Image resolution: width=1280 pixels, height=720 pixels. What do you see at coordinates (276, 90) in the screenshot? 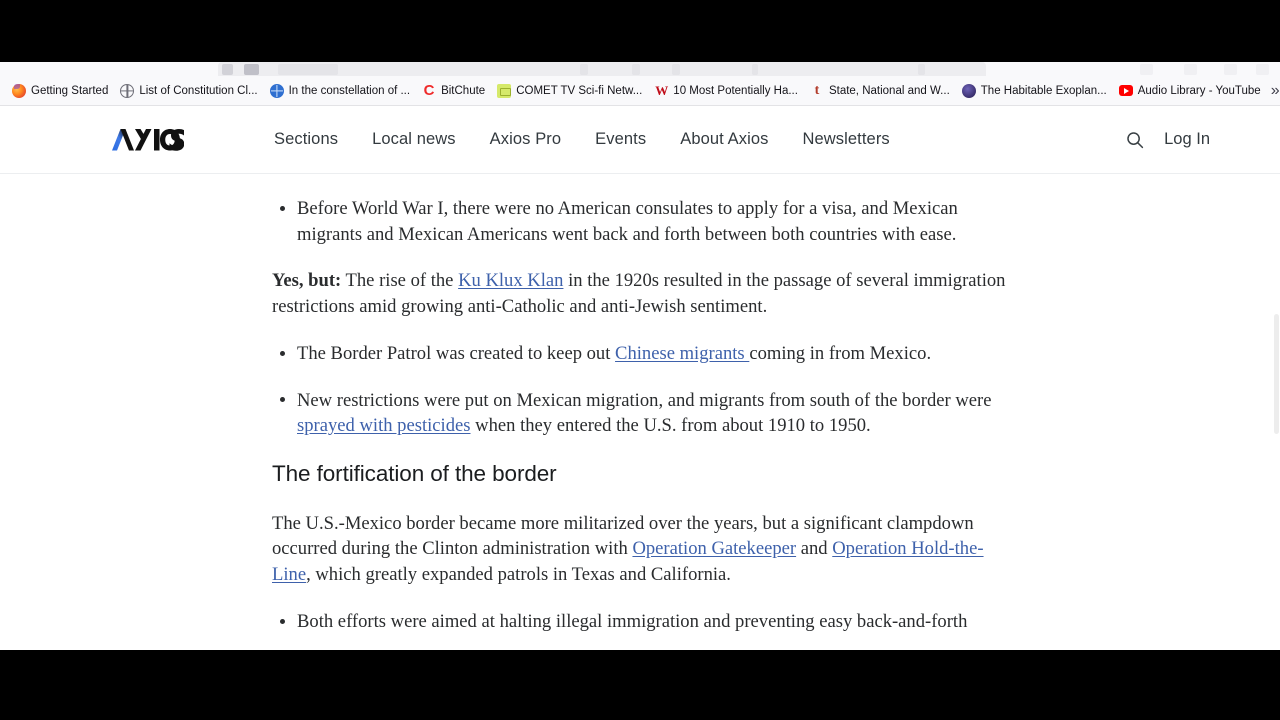
I see `globe-blue-icon` at bounding box center [276, 90].